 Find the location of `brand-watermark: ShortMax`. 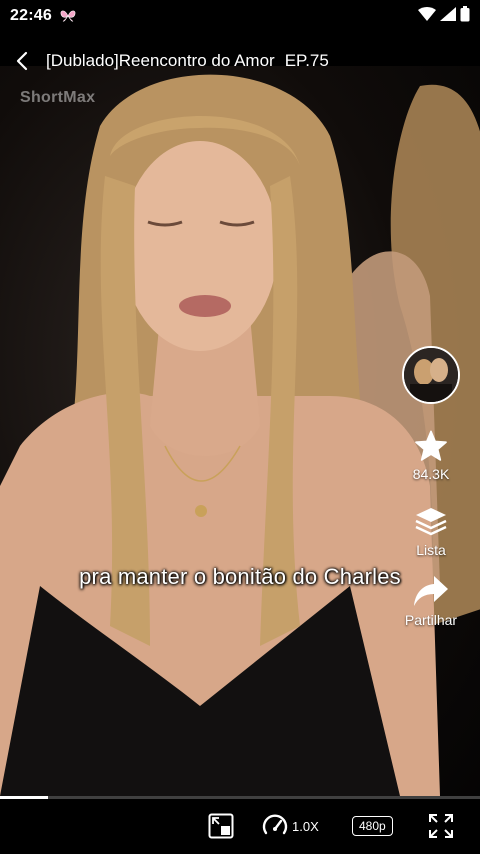

brand-watermark: ShortMax is located at coordinates (58, 97).